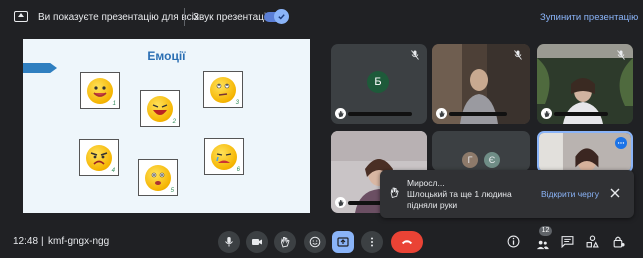 This screenshot has width=643, height=258. Describe the element at coordinates (545, 231) in the screenshot. I see `participants-count-badge: 12` at that location.